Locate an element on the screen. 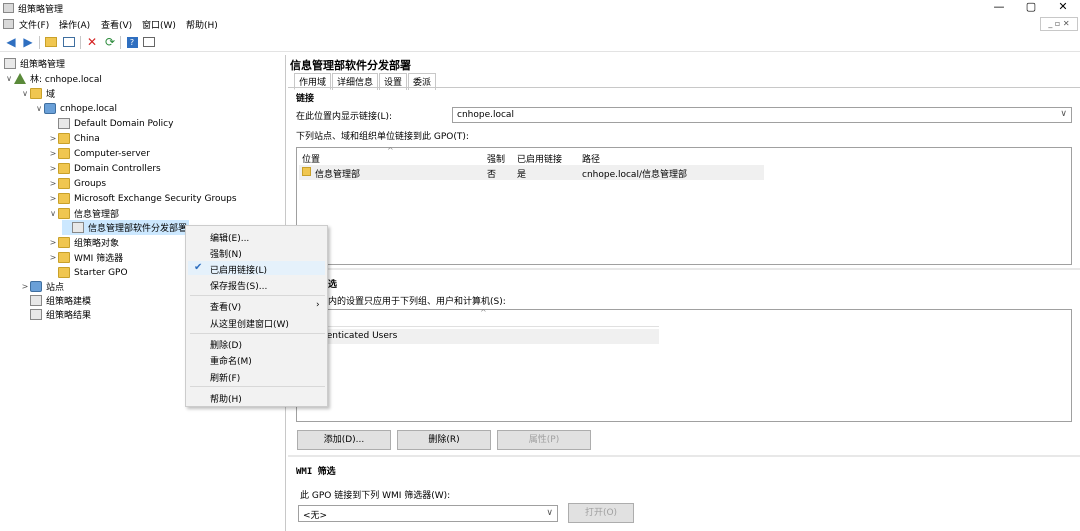 The image size is (1080, 531). tree-item-label: Default Domain Policy is located at coordinates (124, 123).